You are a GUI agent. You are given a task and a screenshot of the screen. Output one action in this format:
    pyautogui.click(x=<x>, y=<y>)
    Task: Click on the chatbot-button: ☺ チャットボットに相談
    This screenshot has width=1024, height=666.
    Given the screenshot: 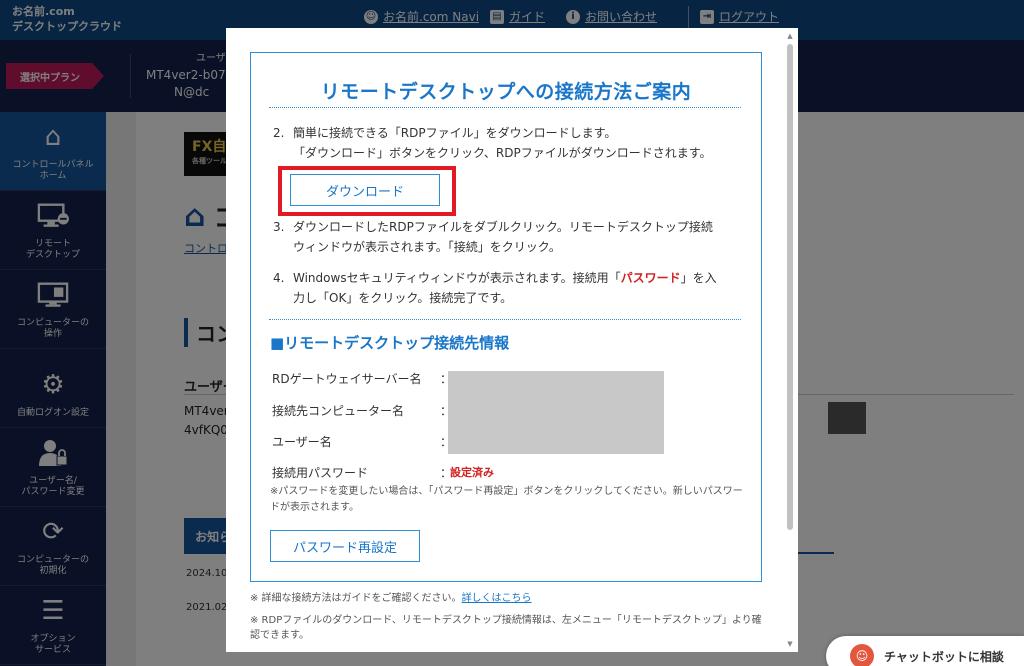 What is the action you would take?
    pyautogui.click(x=925, y=651)
    